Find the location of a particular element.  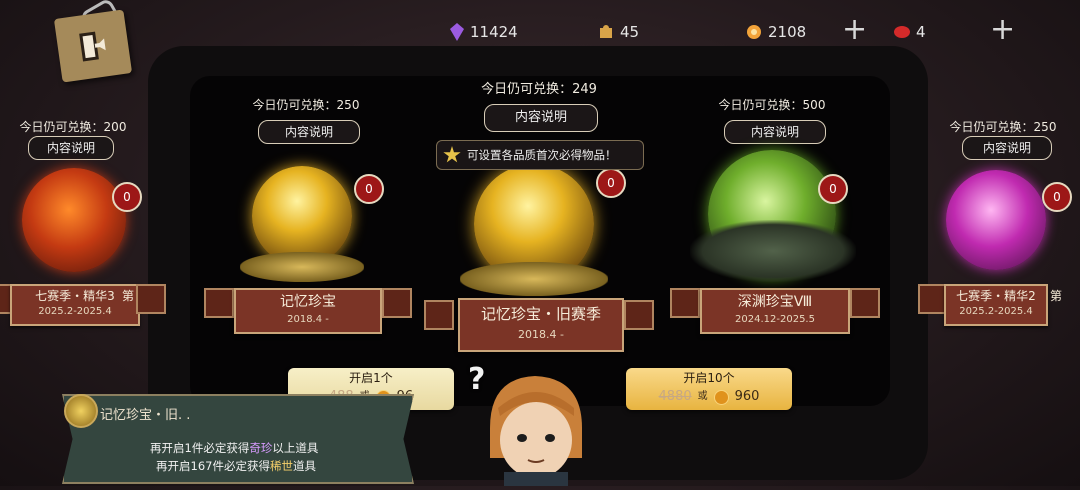

right-quota: 今日仍可兑换：500 is located at coordinates (772, 105).